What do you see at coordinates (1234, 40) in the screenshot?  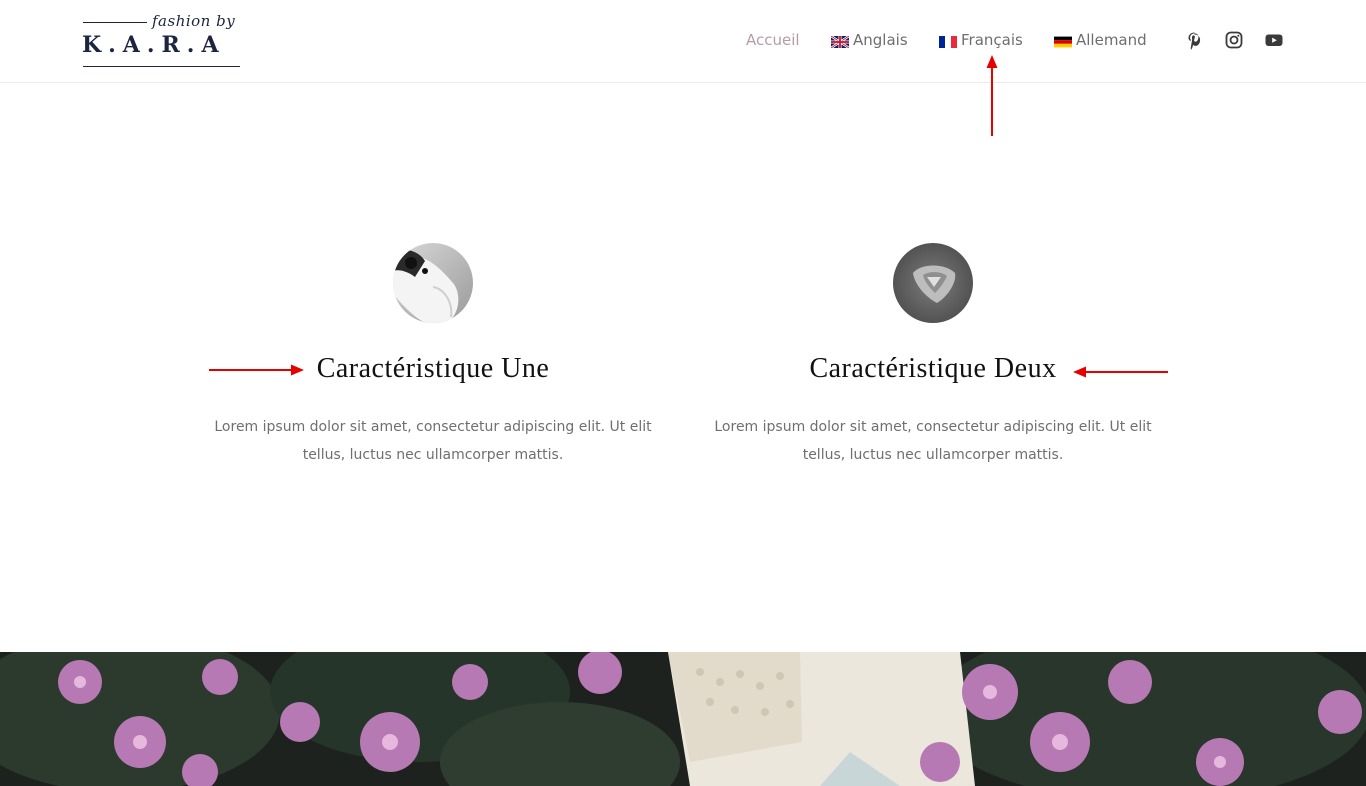 I see `instagram-icon` at bounding box center [1234, 40].